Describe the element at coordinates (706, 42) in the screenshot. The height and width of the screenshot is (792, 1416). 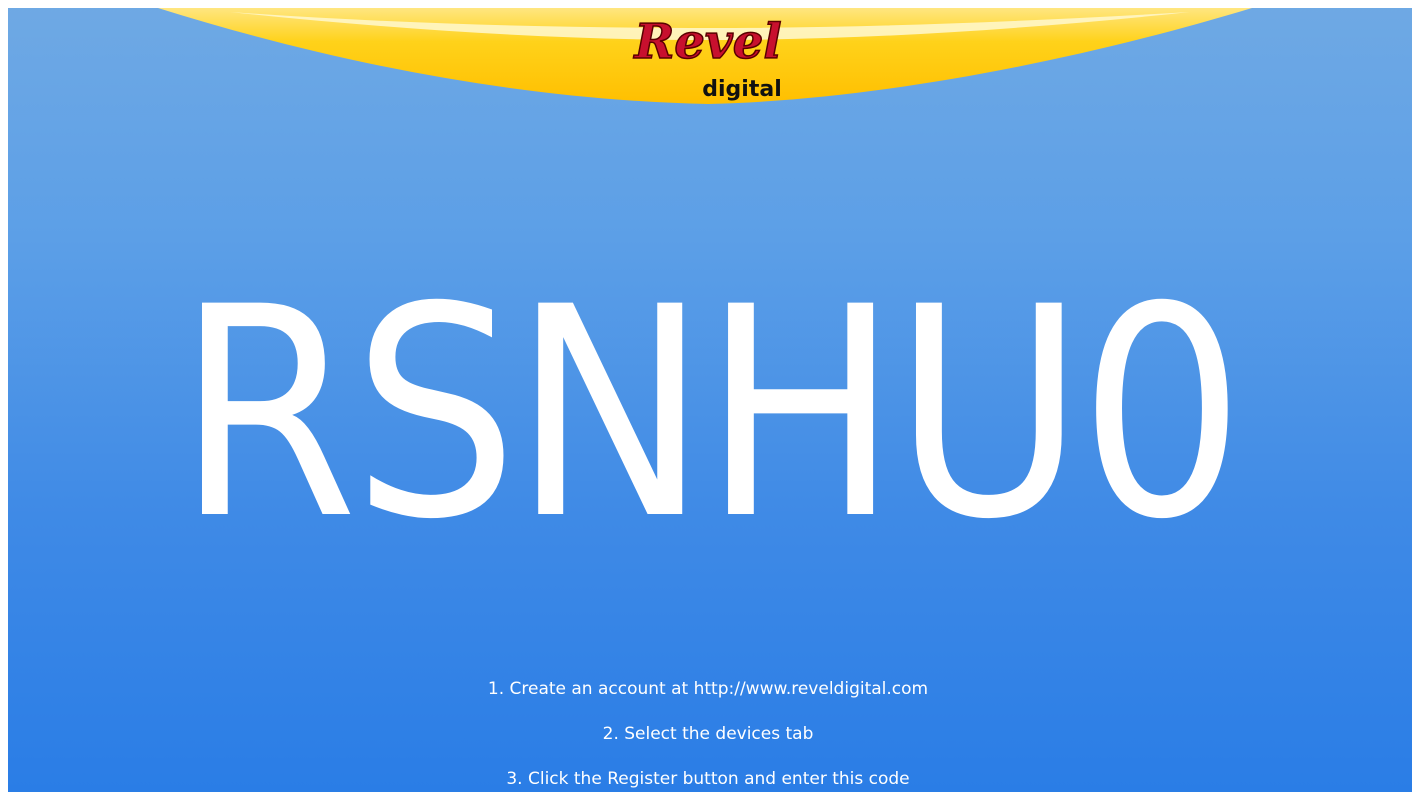
I see `logo-text: Revel` at that location.